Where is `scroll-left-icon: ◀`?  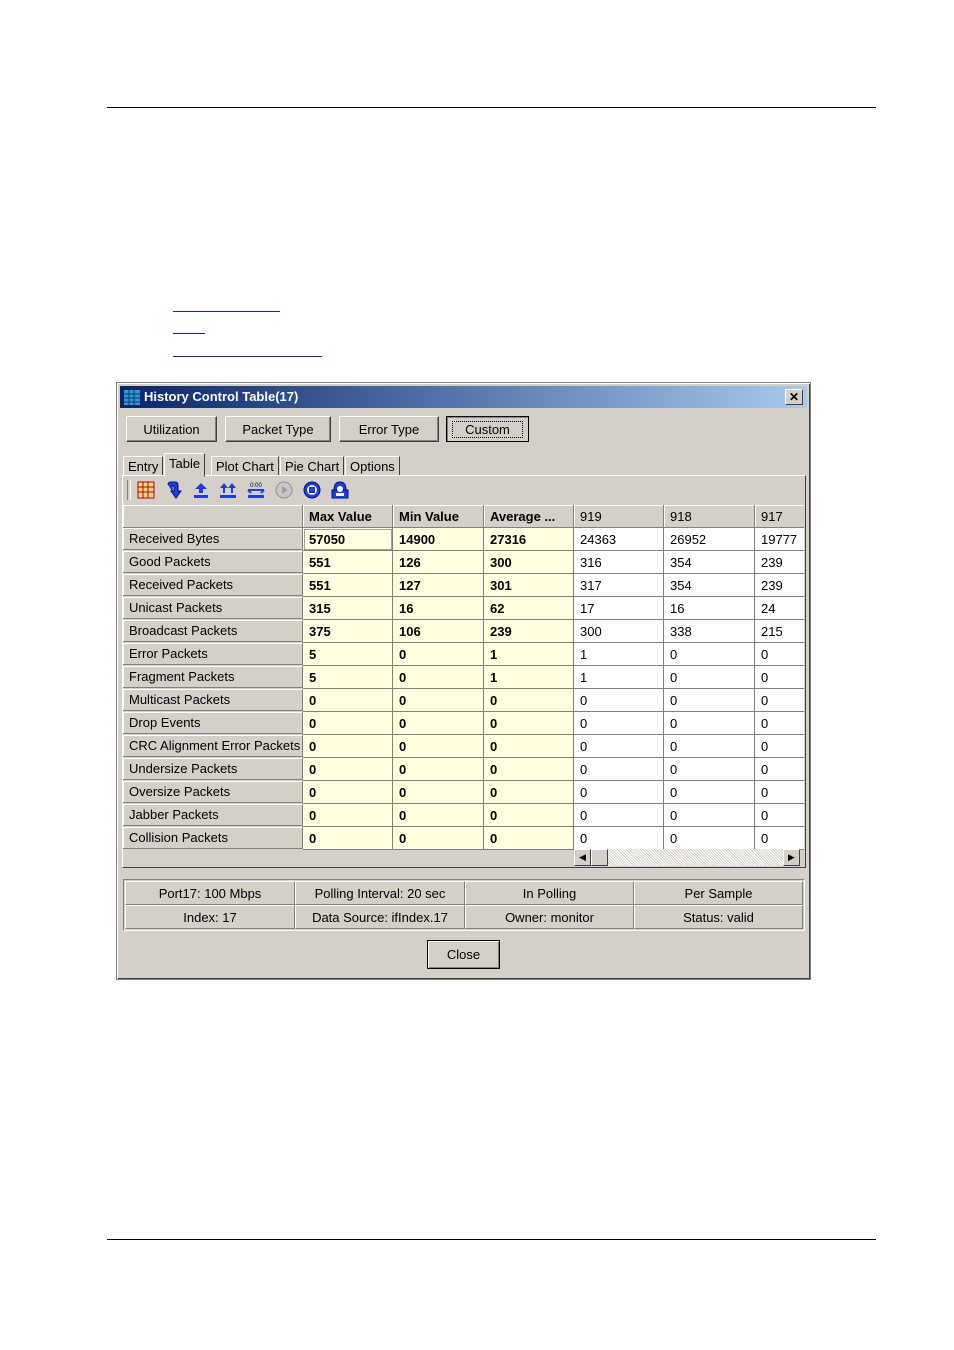 scroll-left-icon: ◀ is located at coordinates (582, 857).